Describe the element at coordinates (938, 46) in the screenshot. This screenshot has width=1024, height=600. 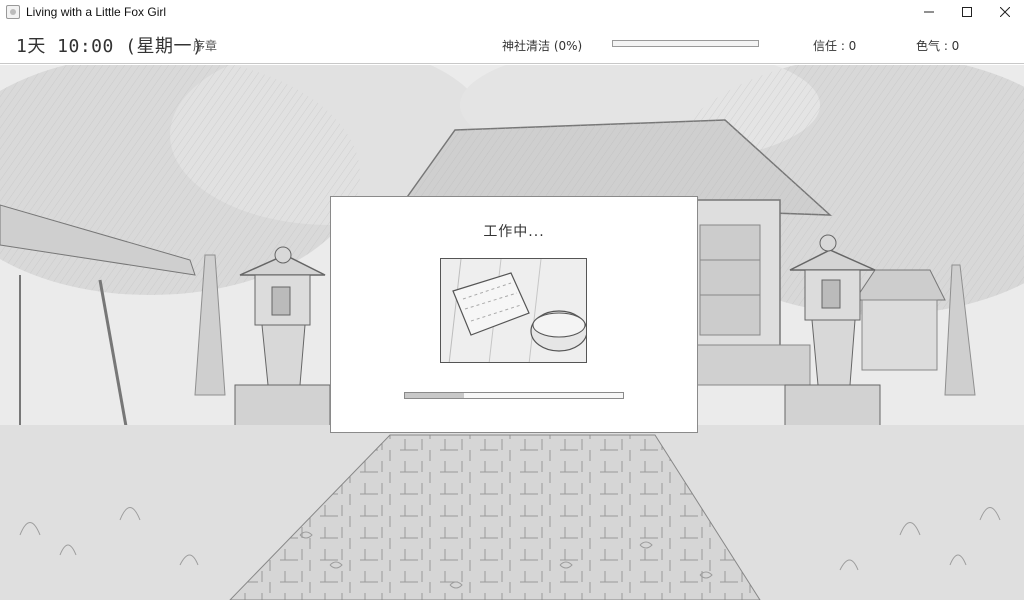
I see `lust-label: 色气 : 0` at that location.